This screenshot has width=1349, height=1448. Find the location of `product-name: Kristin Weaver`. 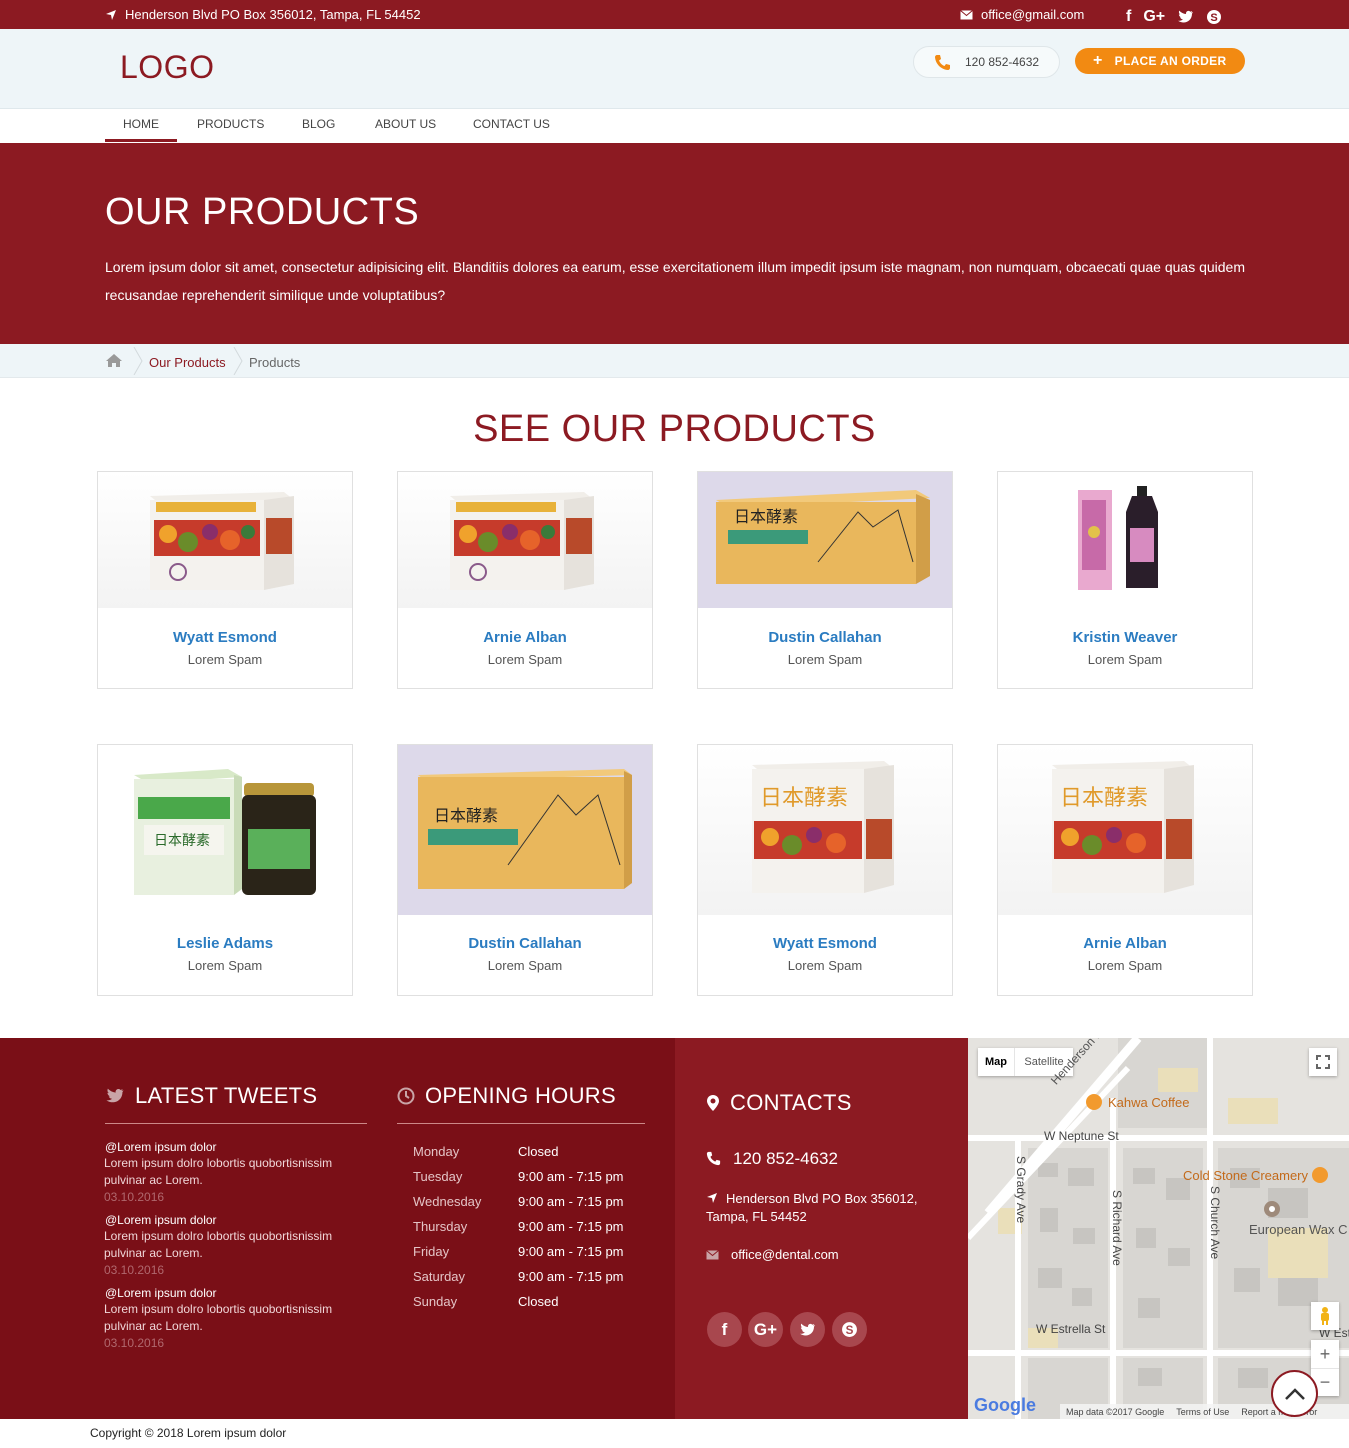

product-name: Kristin Weaver is located at coordinates (1125, 637).